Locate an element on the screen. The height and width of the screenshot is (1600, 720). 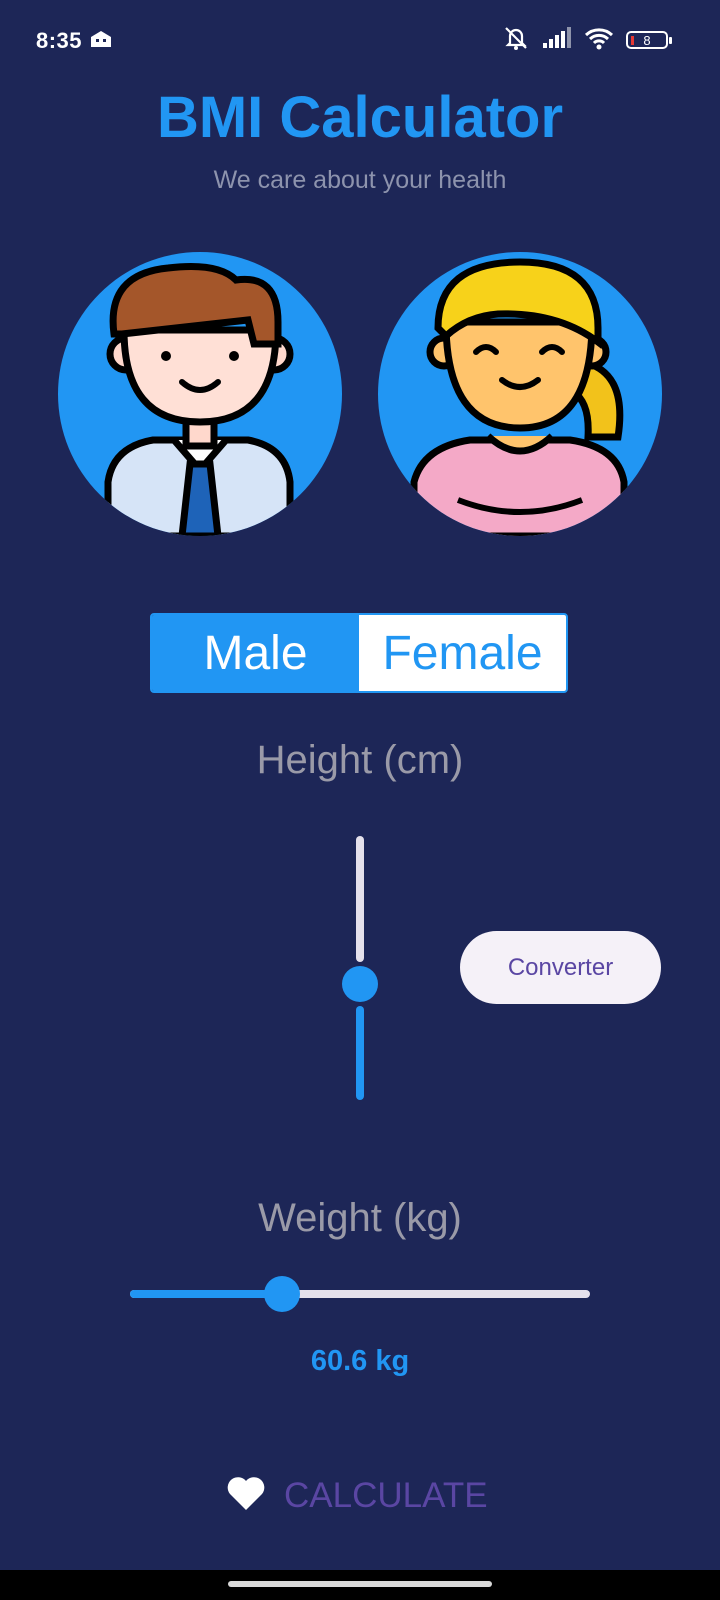
notification-icon is located at coordinates (101, 41).